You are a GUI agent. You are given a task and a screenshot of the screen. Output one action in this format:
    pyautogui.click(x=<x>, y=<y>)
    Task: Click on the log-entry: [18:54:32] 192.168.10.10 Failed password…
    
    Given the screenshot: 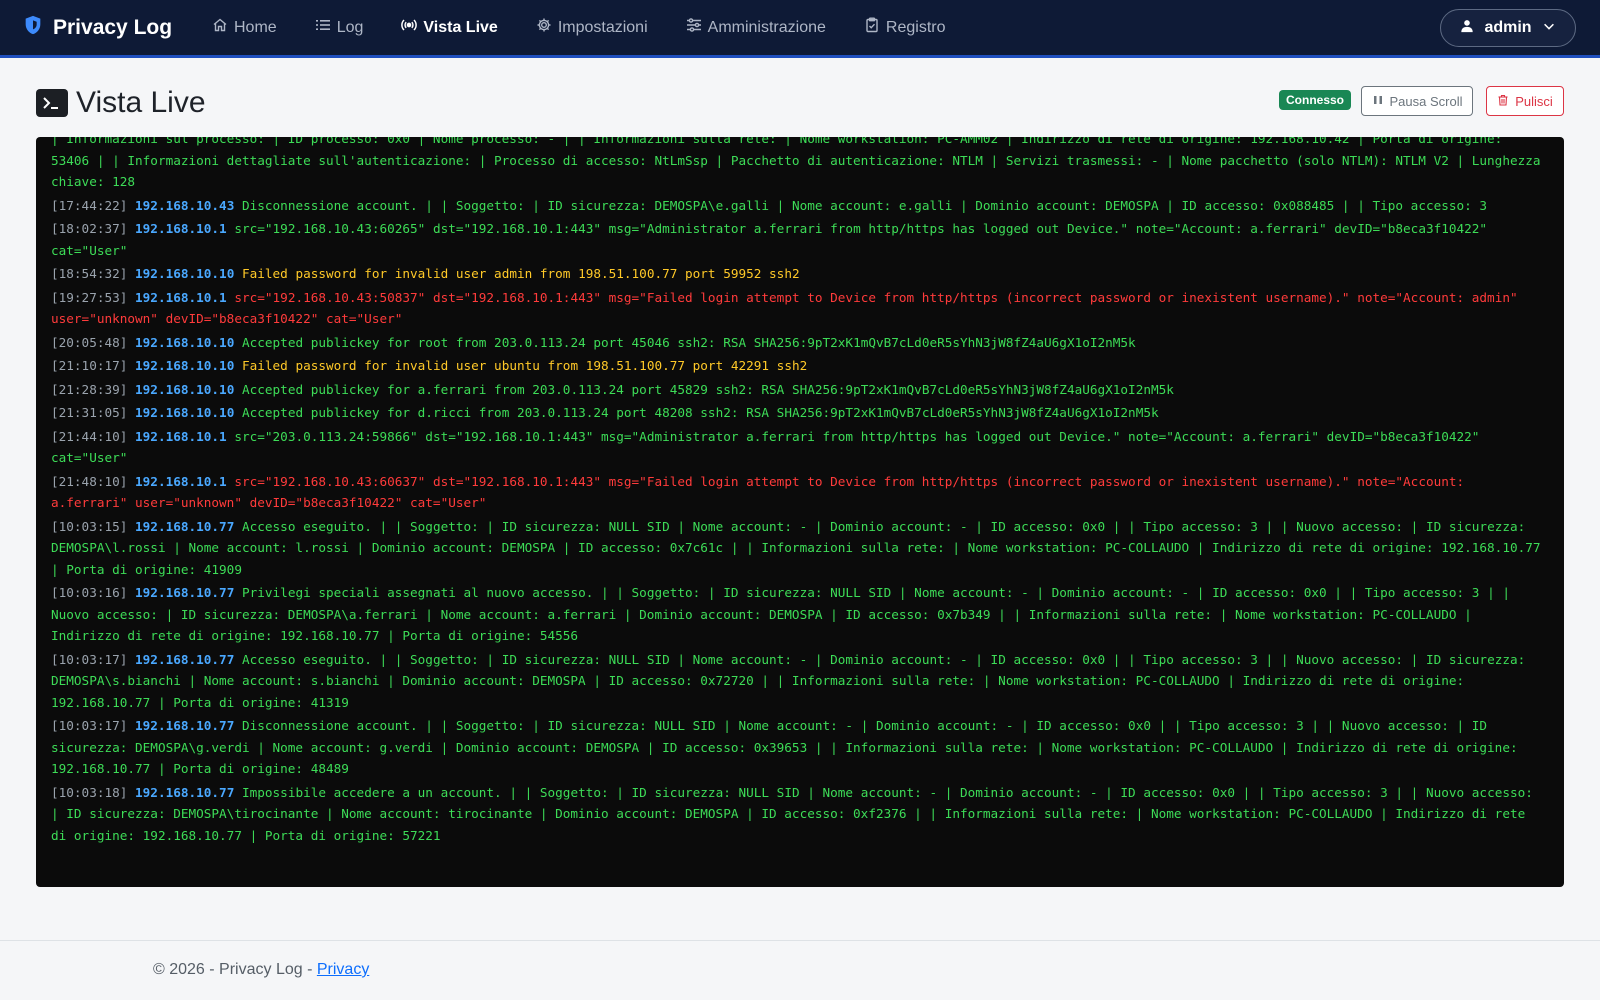 What is the action you would take?
    pyautogui.click(x=799, y=274)
    